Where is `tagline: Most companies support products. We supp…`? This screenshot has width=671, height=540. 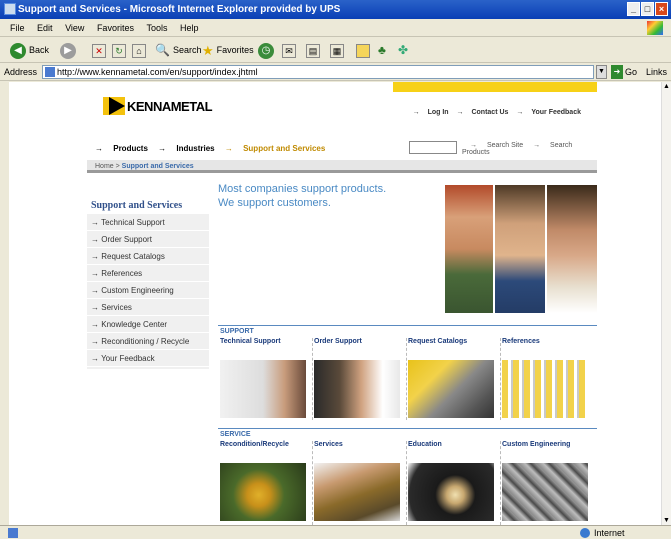
tagline: Most companies support products. We supp… is located at coordinates (302, 196).